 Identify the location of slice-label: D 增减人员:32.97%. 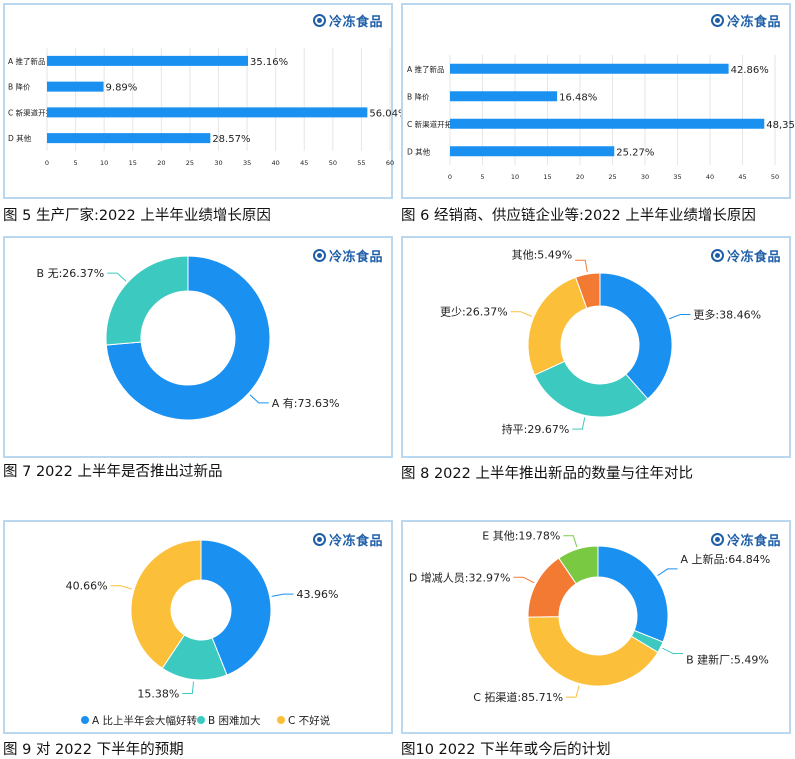
(460, 577).